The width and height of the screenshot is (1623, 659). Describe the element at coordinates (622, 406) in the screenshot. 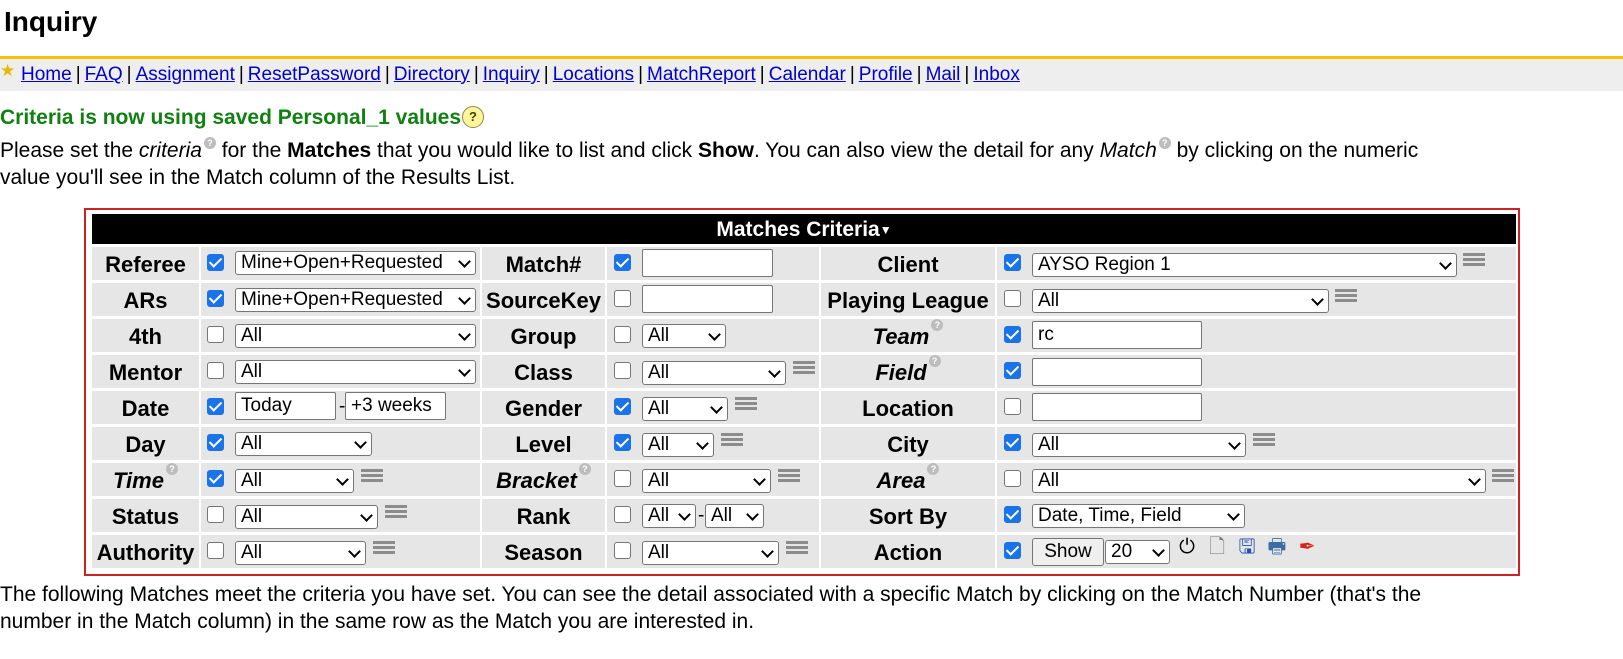

I see `gender-checkbox` at that location.